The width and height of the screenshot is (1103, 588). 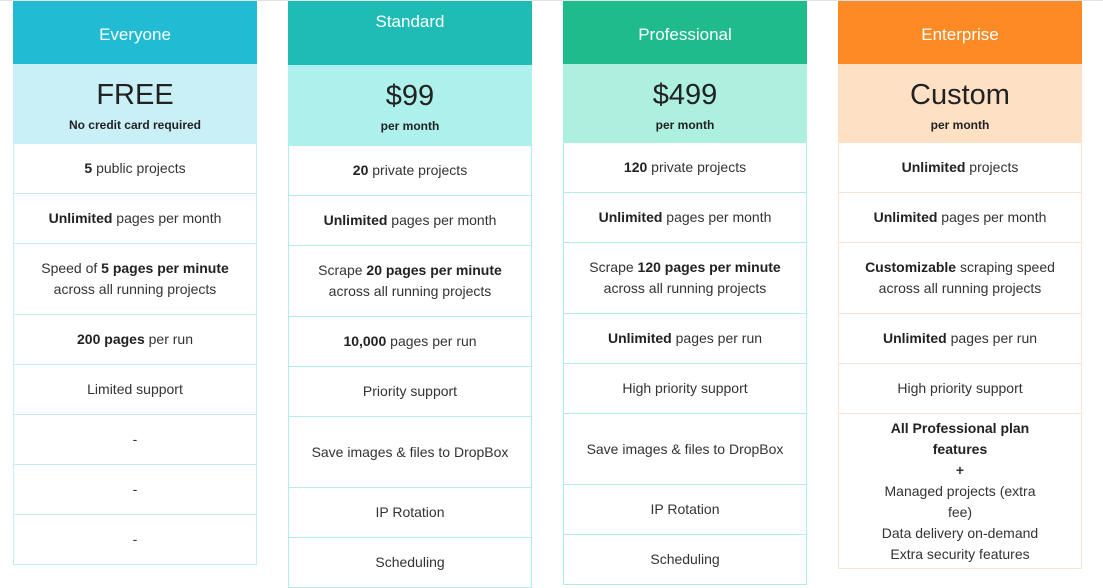 I want to click on feature-detail: Scheduling, so click(x=685, y=559).